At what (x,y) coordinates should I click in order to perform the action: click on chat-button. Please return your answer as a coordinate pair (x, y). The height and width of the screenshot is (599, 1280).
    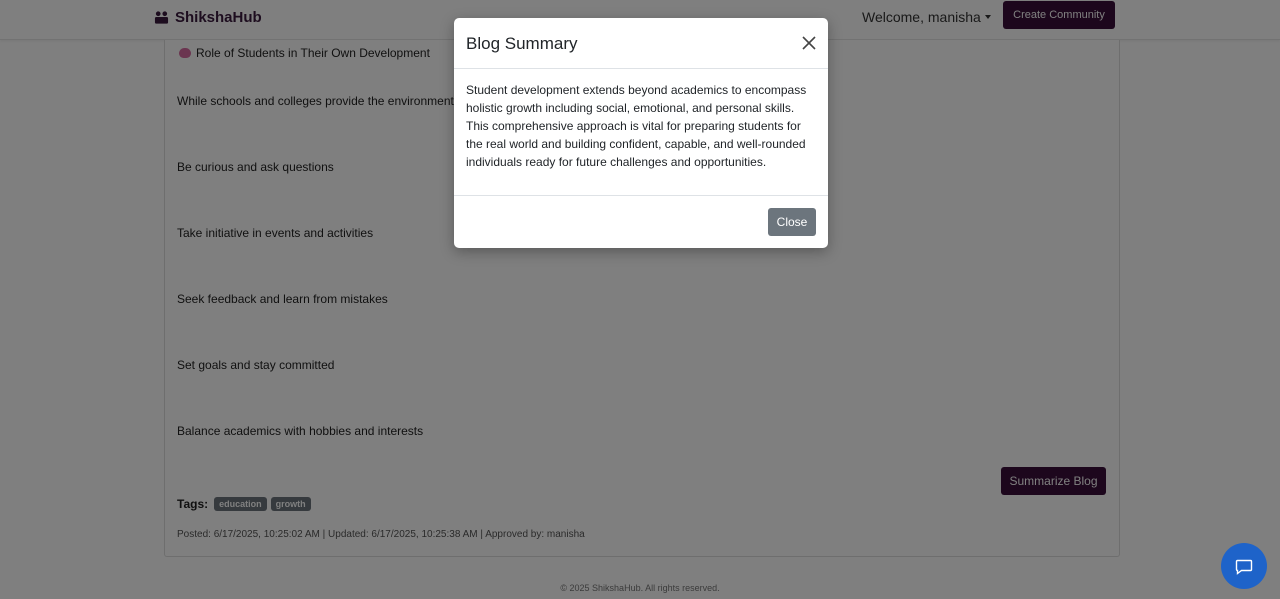
    Looking at the image, I should click on (1244, 566).